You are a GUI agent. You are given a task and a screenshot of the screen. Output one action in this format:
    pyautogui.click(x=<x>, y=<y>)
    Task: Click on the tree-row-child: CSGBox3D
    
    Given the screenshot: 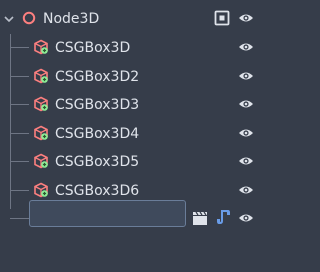 What is the action you would take?
    pyautogui.click(x=132, y=47)
    